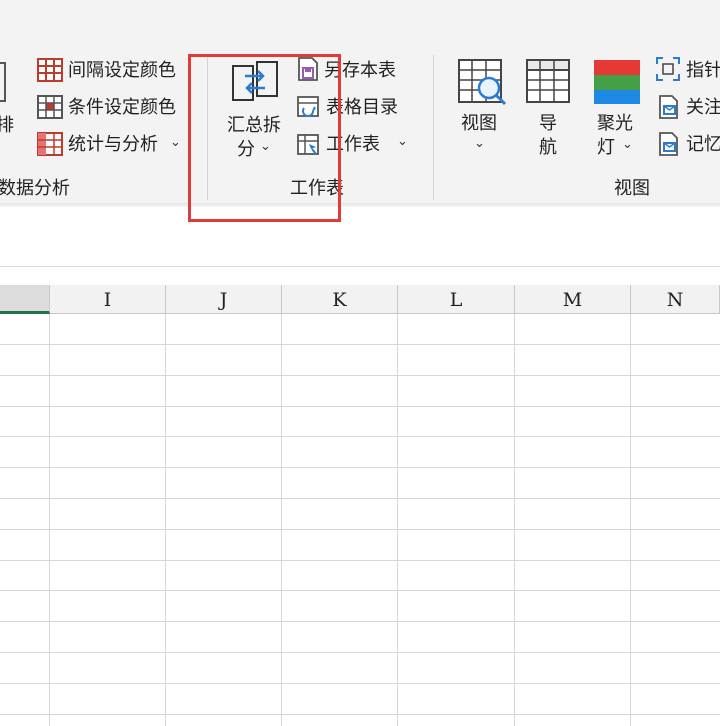 The width and height of the screenshot is (720, 726). What do you see at coordinates (703, 144) in the screenshot?
I see `memory-label: 记忆` at bounding box center [703, 144].